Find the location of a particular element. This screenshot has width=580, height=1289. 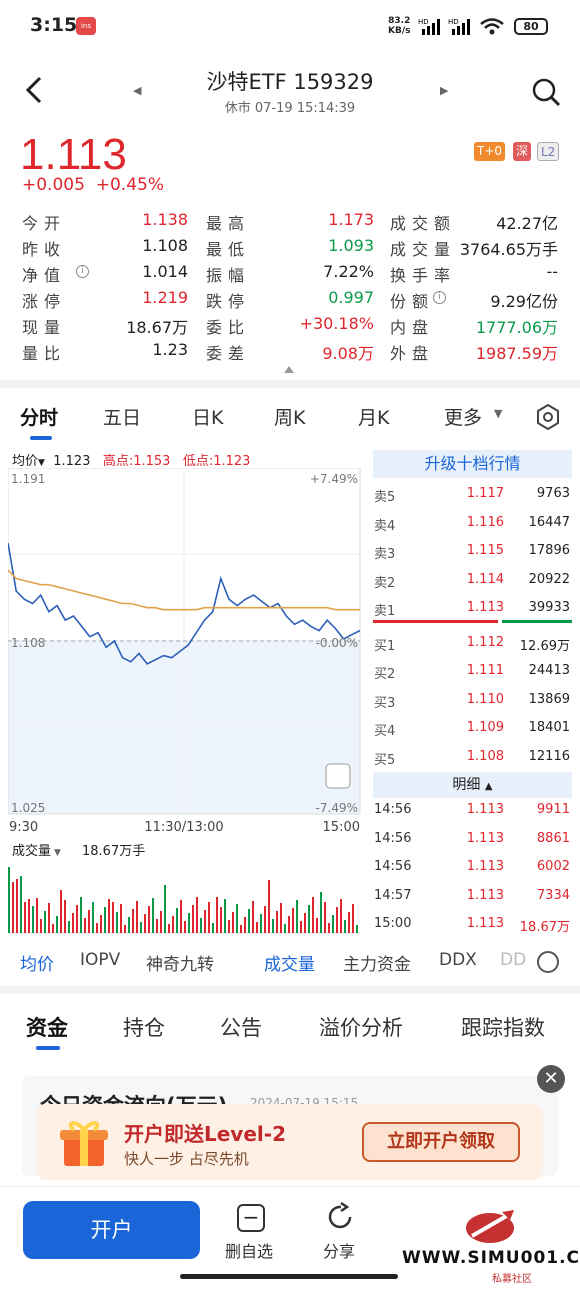

order-row: 卖5 1.117 9763 is located at coordinates (472, 494).